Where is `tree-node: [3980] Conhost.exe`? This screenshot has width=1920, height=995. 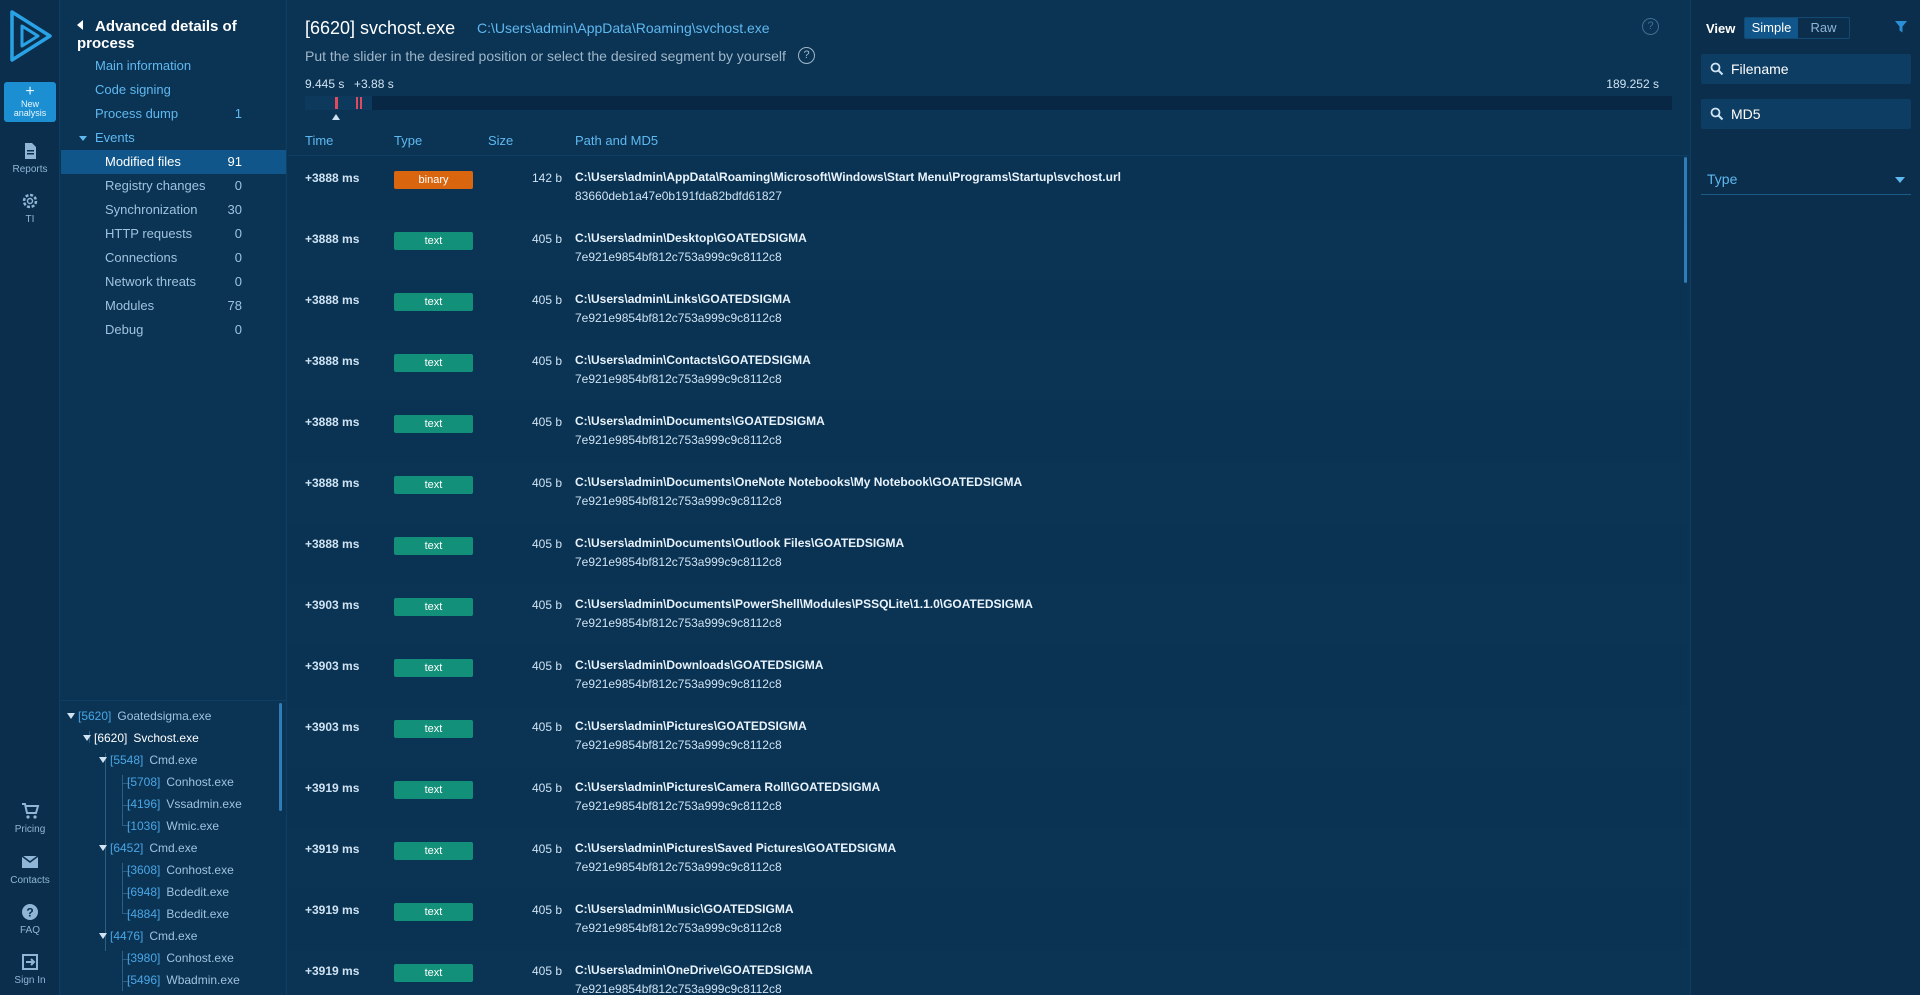 tree-node: [3980] Conhost.exe is located at coordinates (180, 958).